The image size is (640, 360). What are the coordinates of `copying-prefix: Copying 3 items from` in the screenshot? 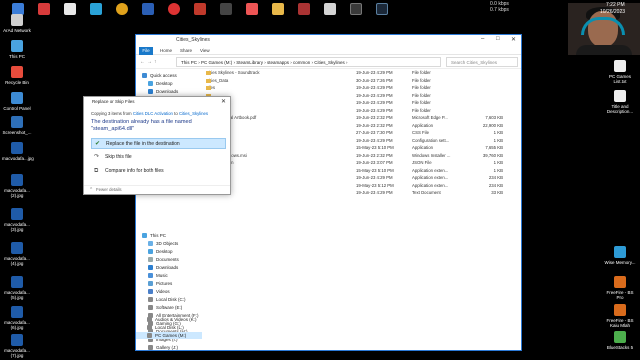 It's located at (111, 113).